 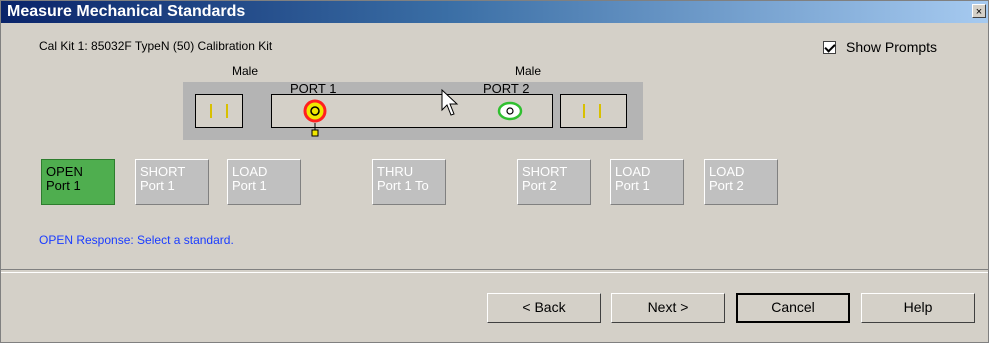 What do you see at coordinates (219, 111) in the screenshot?
I see `left-connector` at bounding box center [219, 111].